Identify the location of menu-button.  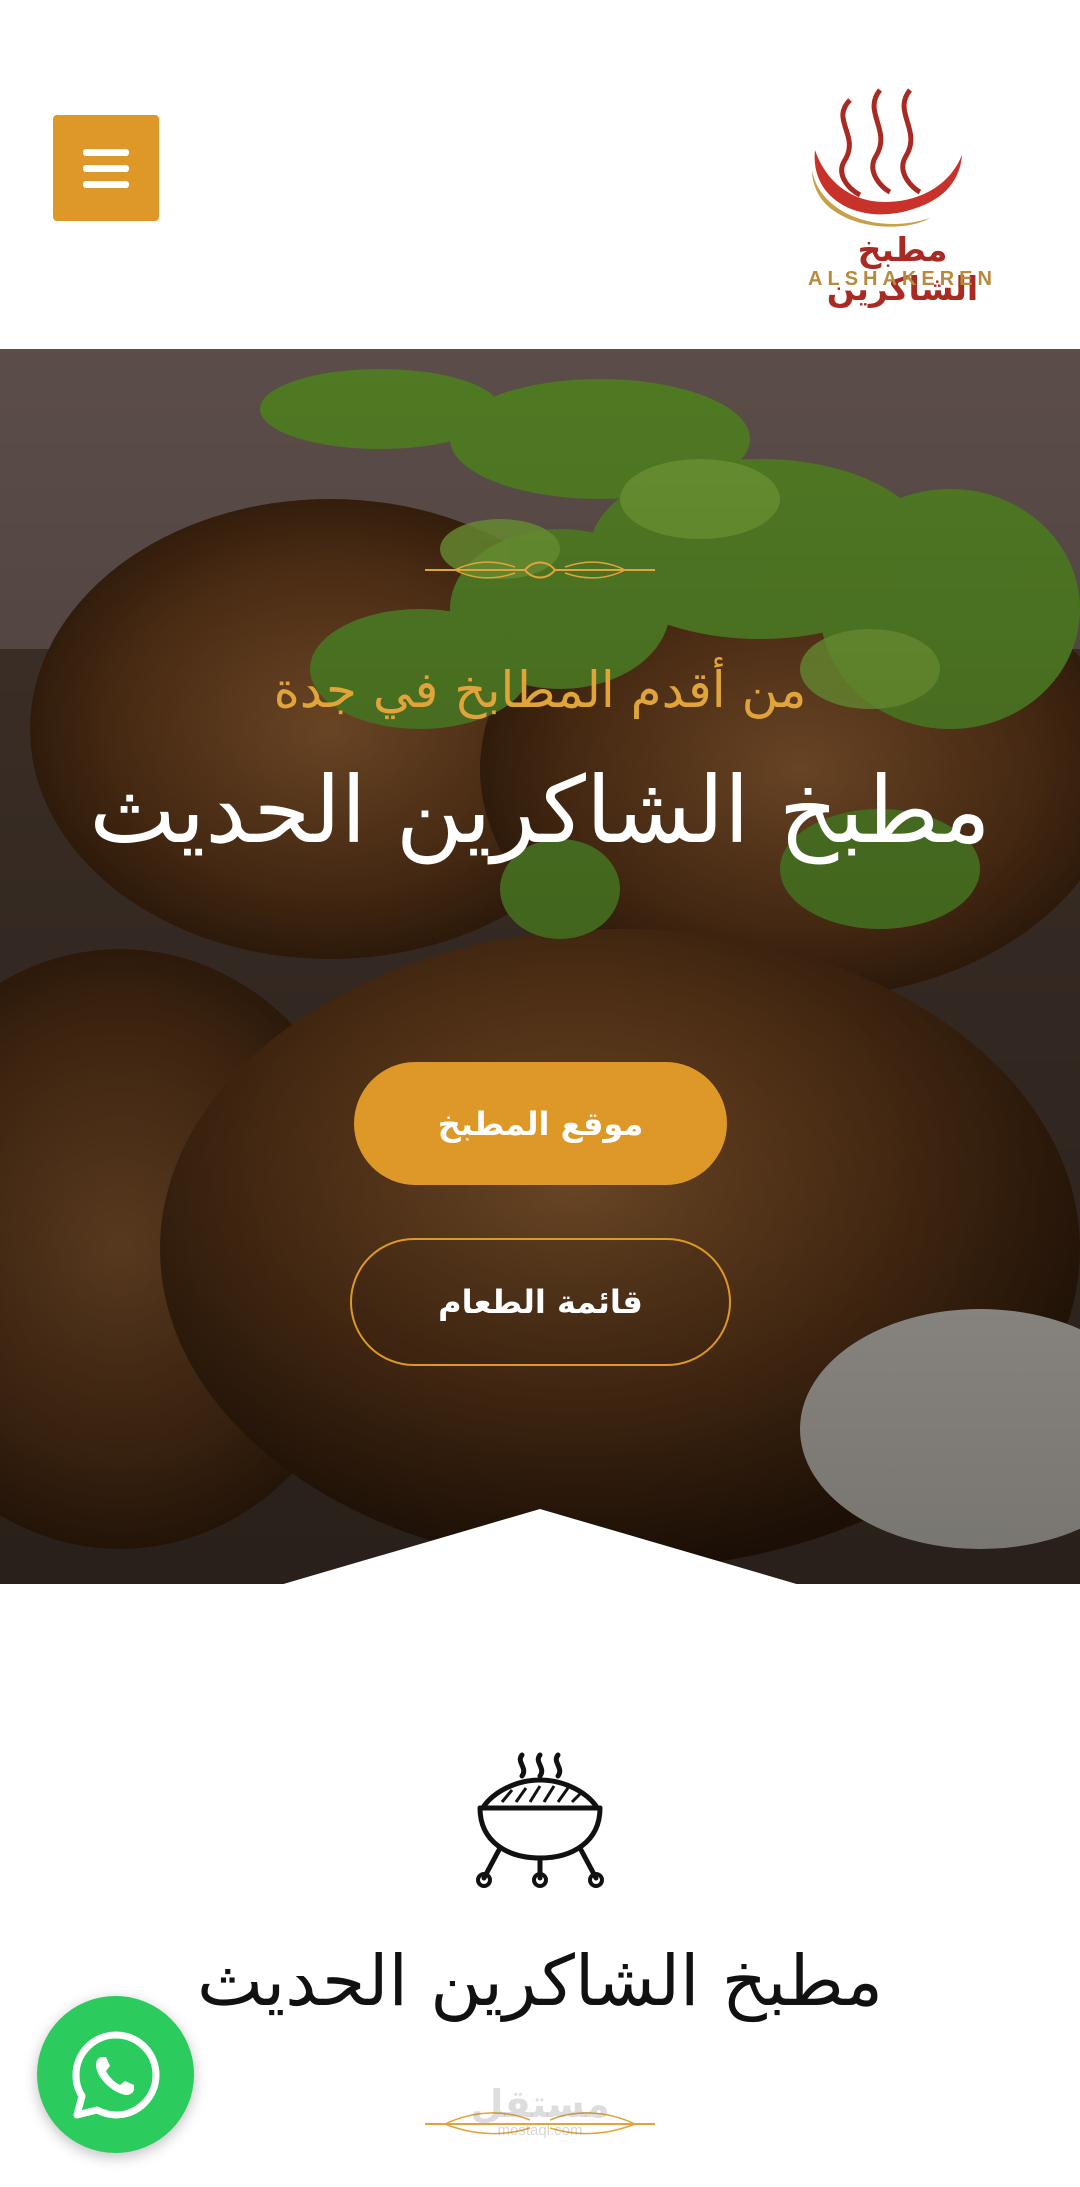
(106, 168).